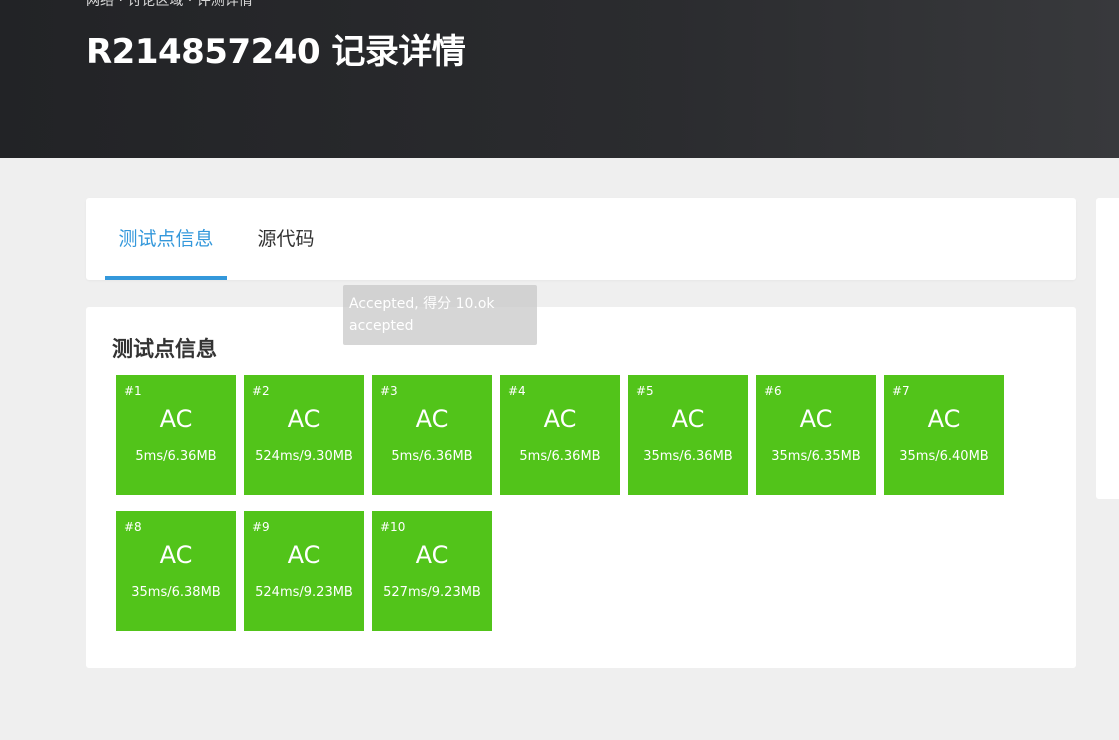 This screenshot has height=740, width=1119. Describe the element at coordinates (176, 592) in the screenshot. I see `testcase-info: 35ms/6.38MB` at that location.